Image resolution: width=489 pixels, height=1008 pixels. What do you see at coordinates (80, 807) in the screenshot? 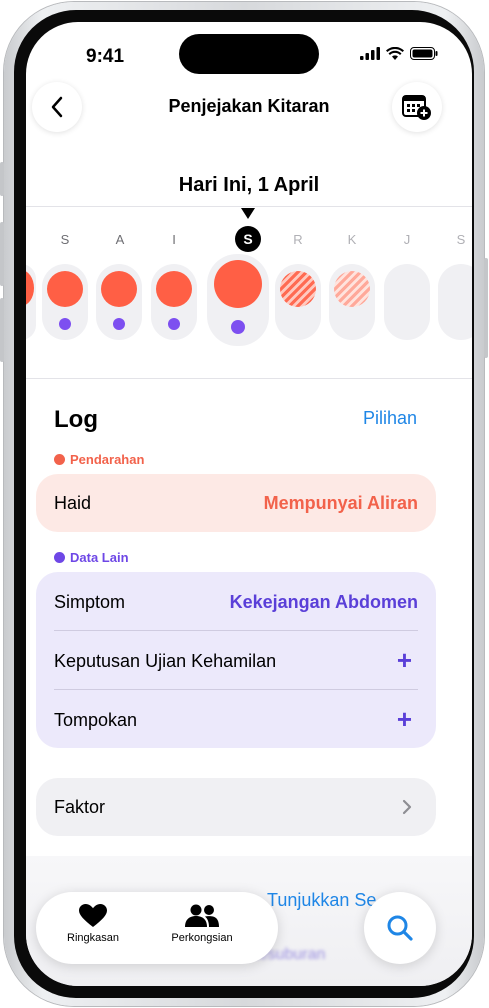
I see `factors-label: Faktor` at bounding box center [80, 807].